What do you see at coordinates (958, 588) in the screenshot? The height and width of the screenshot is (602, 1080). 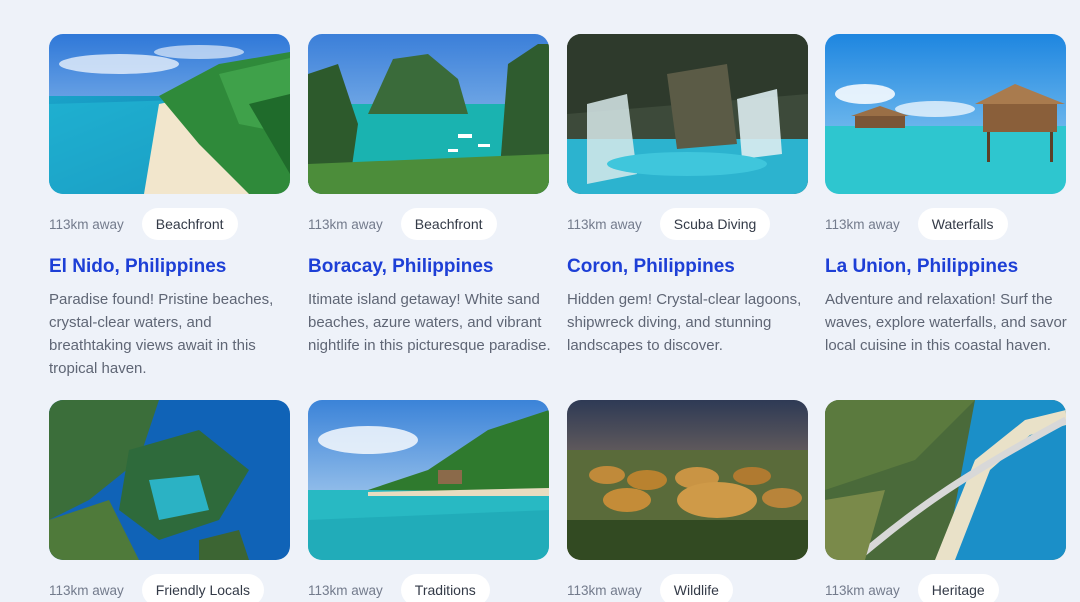 I see `category-tag: Heritage` at bounding box center [958, 588].